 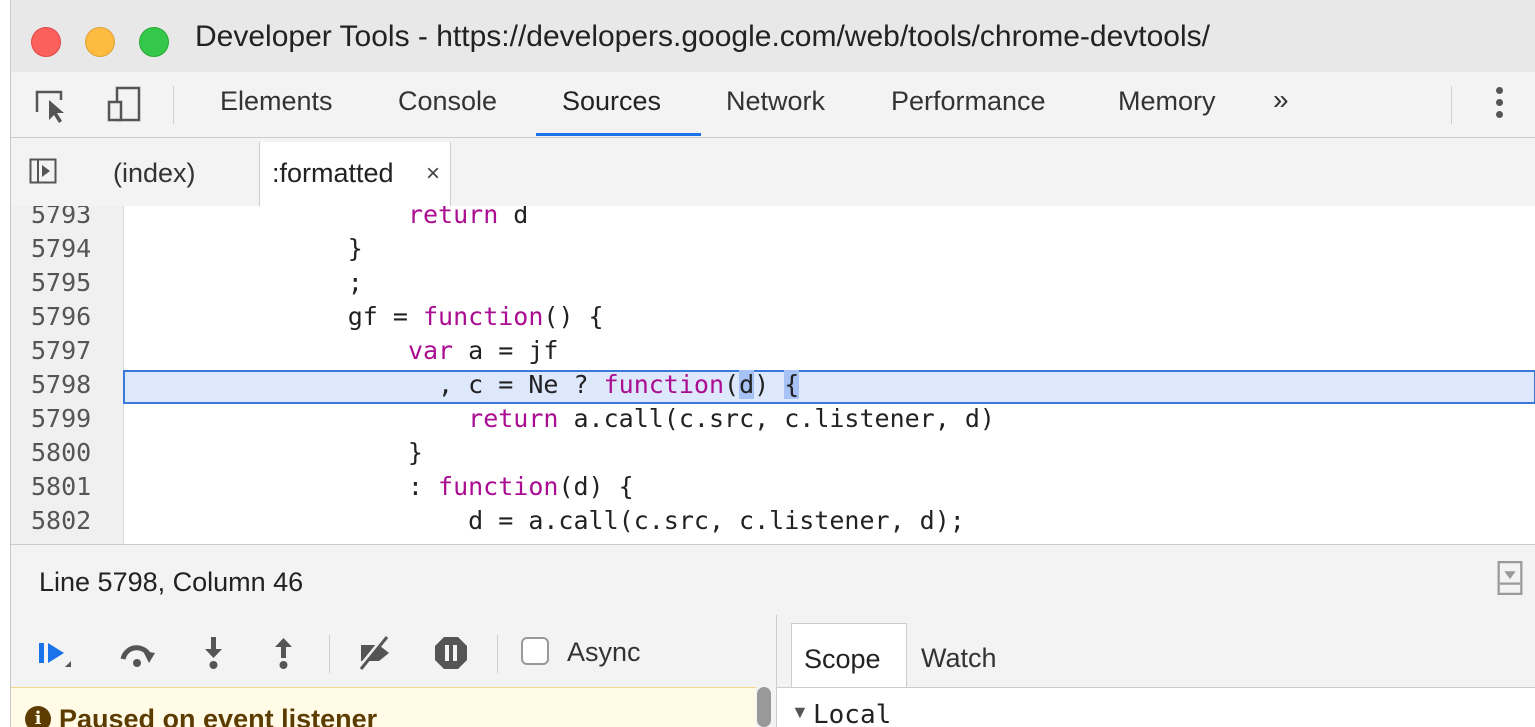 I want to click on file-tab-formatted: :formatted ×, so click(x=355, y=174).